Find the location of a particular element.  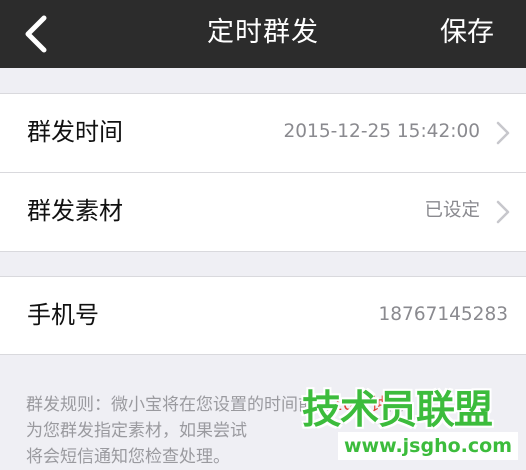

phone-value: 18767145283 is located at coordinates (443, 314).